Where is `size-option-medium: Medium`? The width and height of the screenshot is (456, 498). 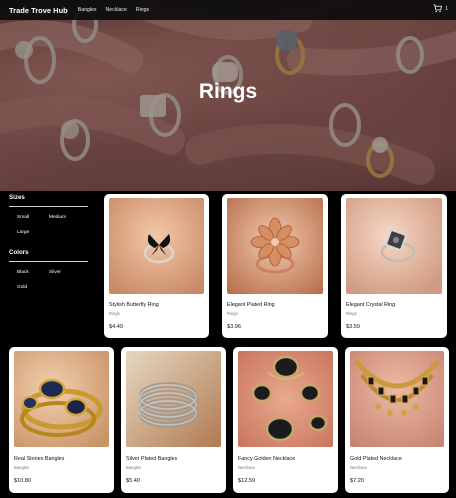
size-option-medium: Medium is located at coordinates (69, 217).